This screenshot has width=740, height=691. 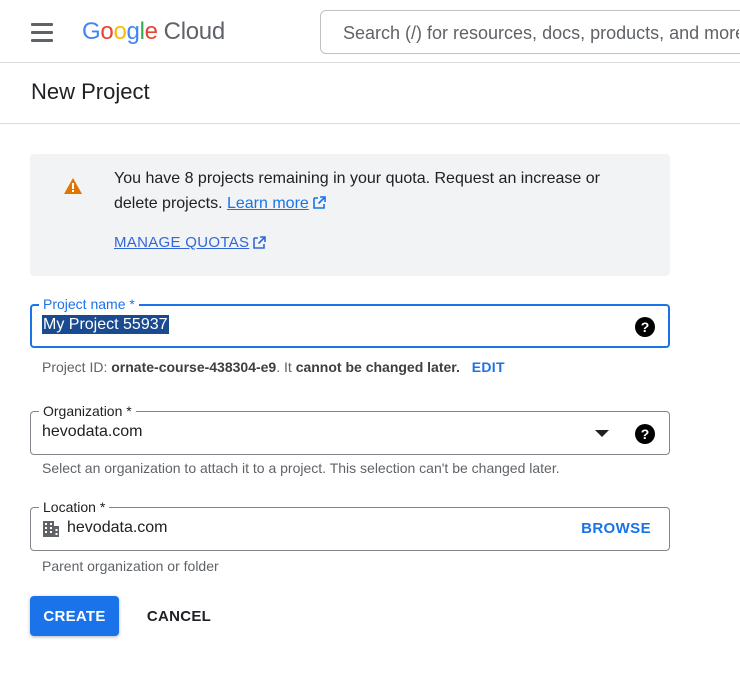 I want to click on logo-google-text: Google, so click(x=120, y=32).